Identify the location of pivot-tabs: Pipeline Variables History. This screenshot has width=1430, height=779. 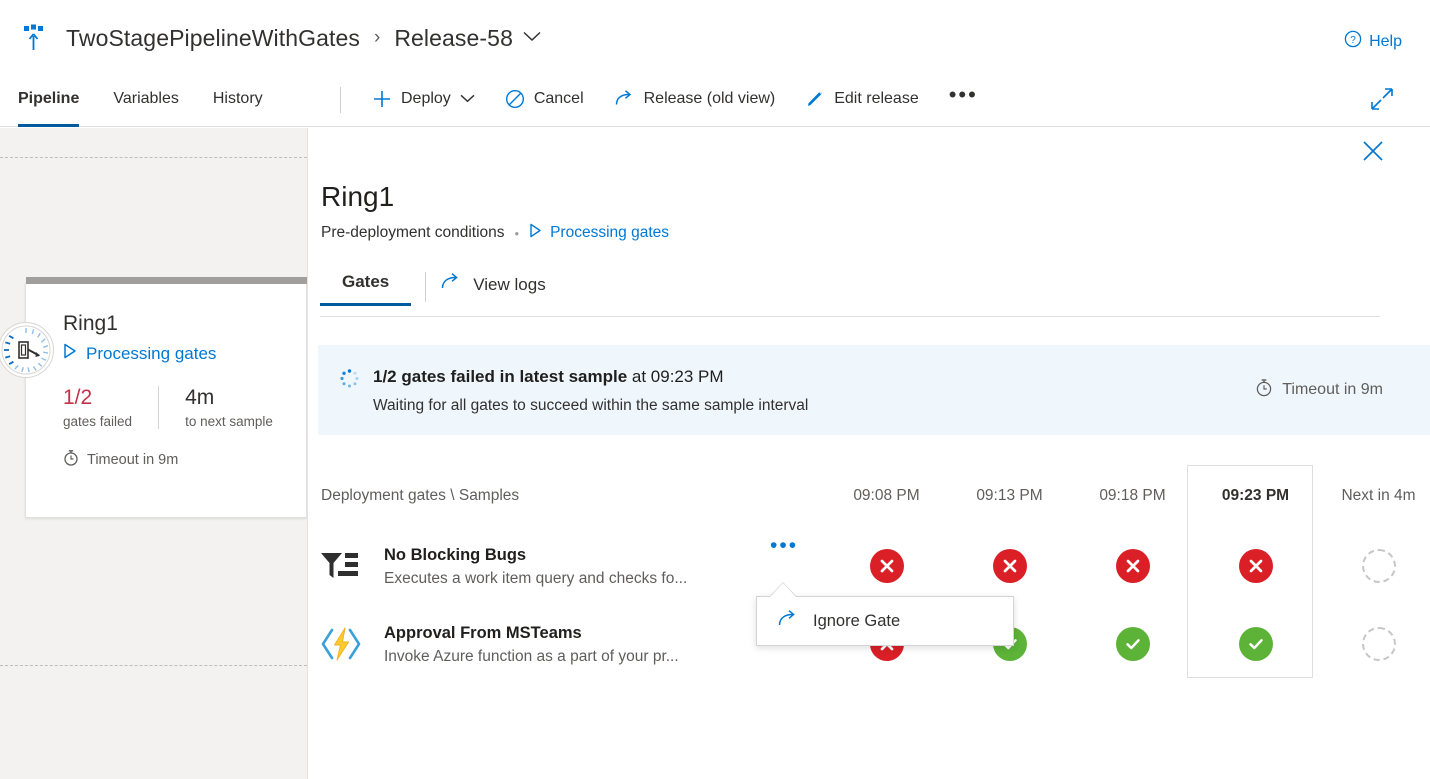
(157, 98).